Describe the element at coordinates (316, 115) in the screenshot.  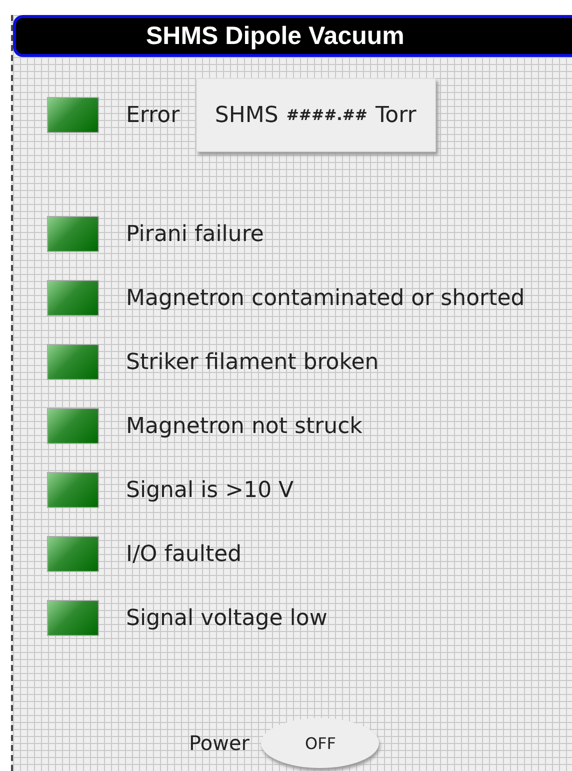
I see `pressure-readout: SHMS ####.## Torr` at that location.